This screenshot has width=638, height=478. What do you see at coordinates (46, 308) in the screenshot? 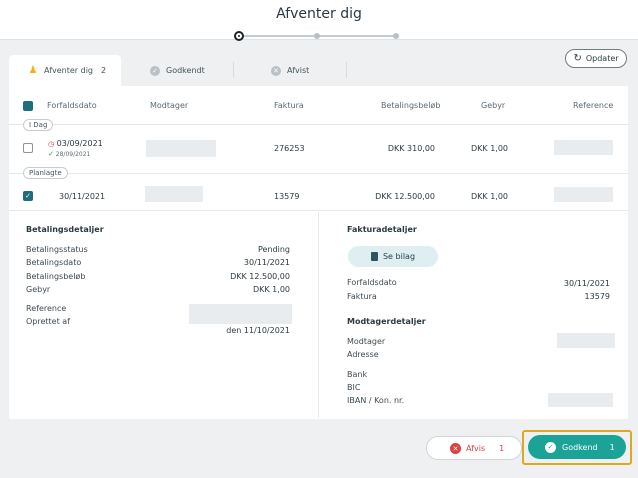
I see `reference-label: Reference` at bounding box center [46, 308].